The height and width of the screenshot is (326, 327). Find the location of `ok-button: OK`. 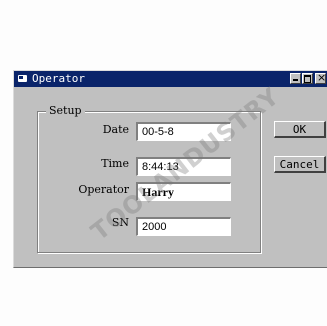

ok-button: OK is located at coordinates (300, 129).